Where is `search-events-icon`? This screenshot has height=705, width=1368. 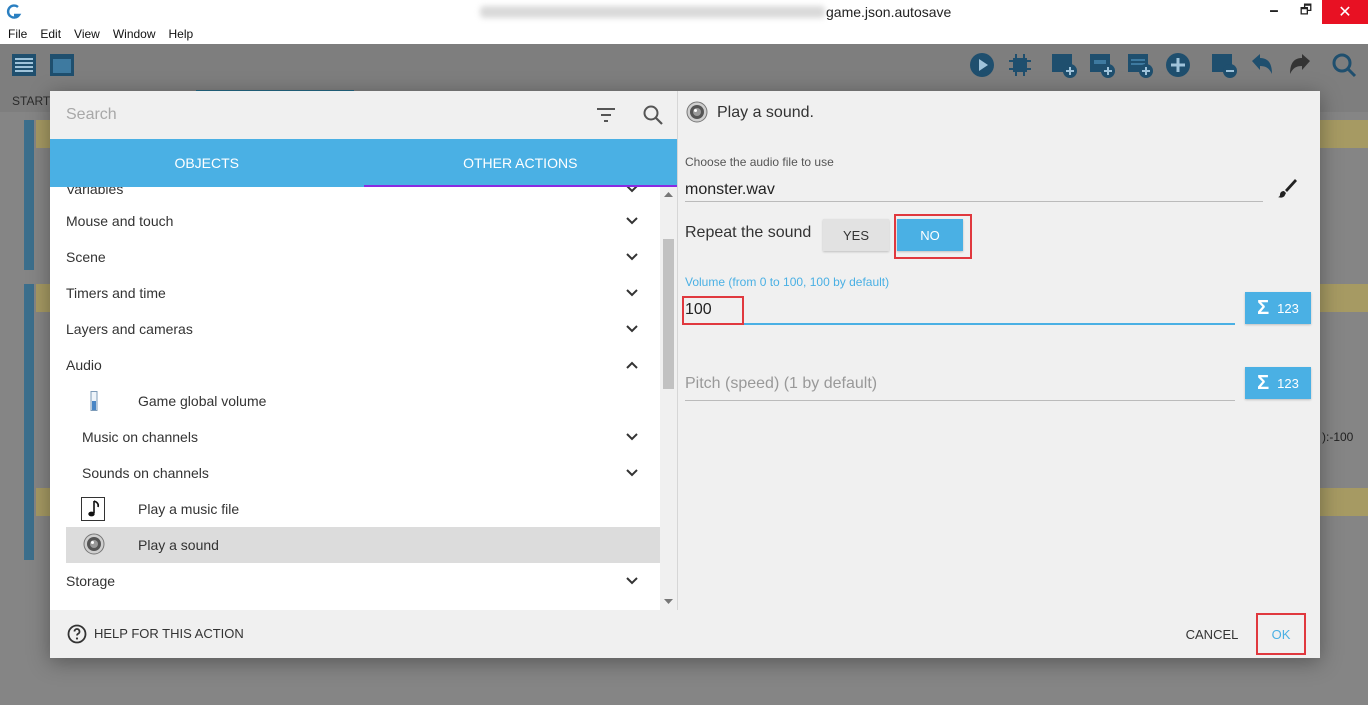
search-events-icon is located at coordinates (1344, 65).